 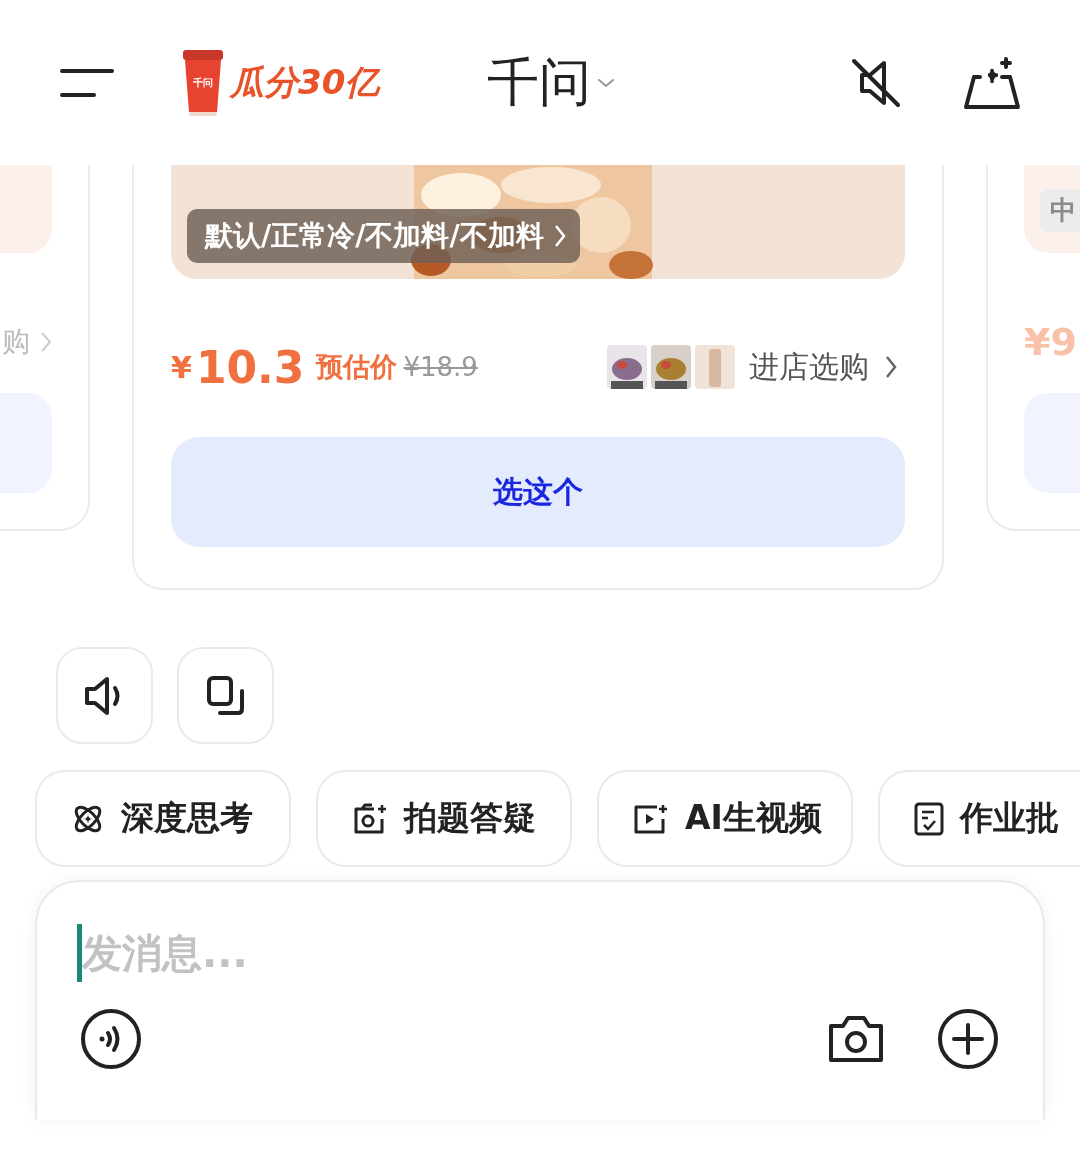 I want to click on shop-link: 进店选购, so click(x=809, y=367).